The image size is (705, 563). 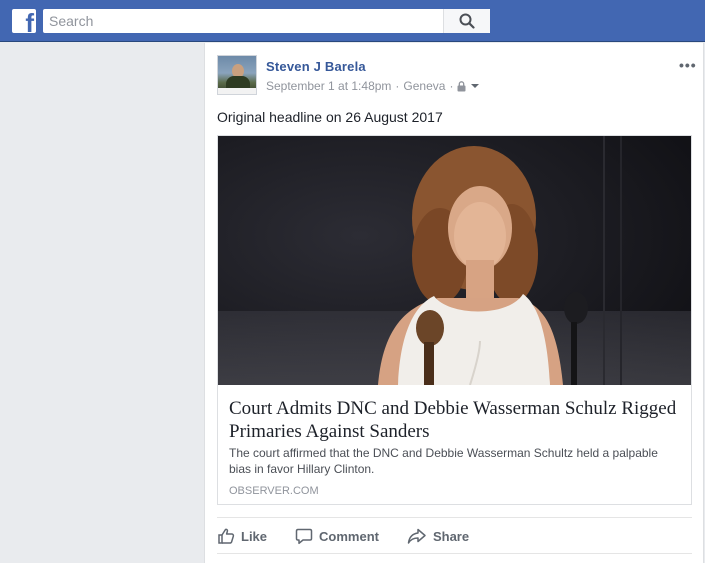 What do you see at coordinates (243, 21) in the screenshot?
I see `search-input` at bounding box center [243, 21].